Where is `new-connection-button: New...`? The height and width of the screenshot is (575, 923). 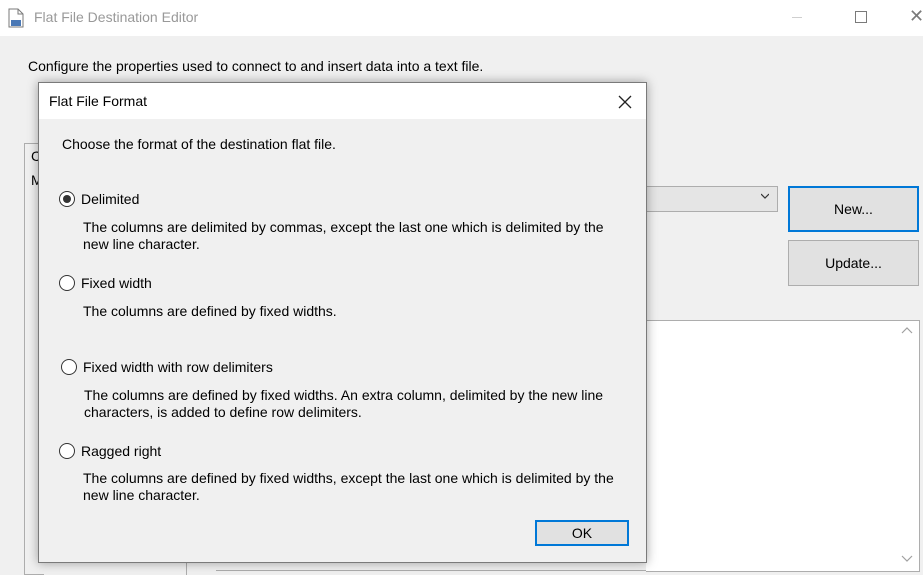 new-connection-button: New... is located at coordinates (853, 209).